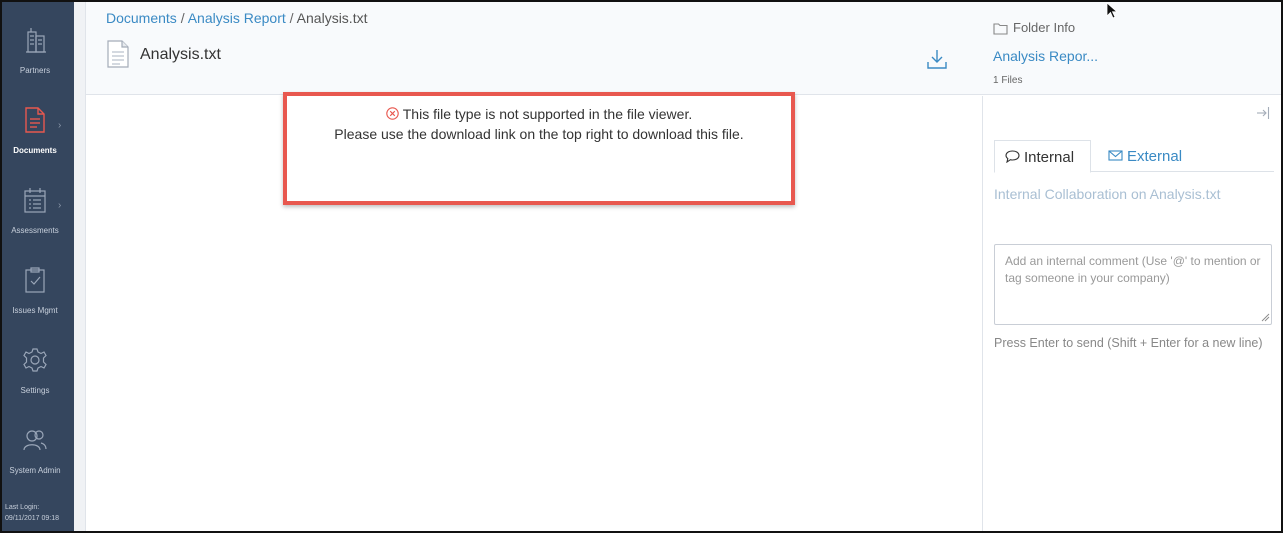 This screenshot has height=533, width=1283. What do you see at coordinates (1107, 194) in the screenshot?
I see `collaboration-title: Internal Collaboration on Analysis.txt` at bounding box center [1107, 194].